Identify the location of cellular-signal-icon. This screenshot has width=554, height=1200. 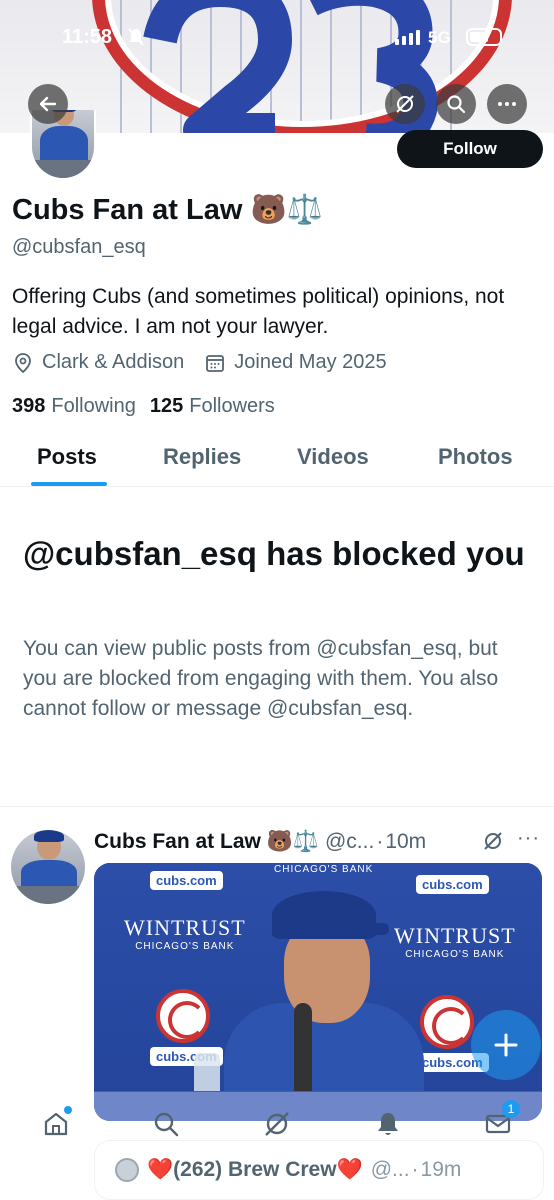
(407, 37).